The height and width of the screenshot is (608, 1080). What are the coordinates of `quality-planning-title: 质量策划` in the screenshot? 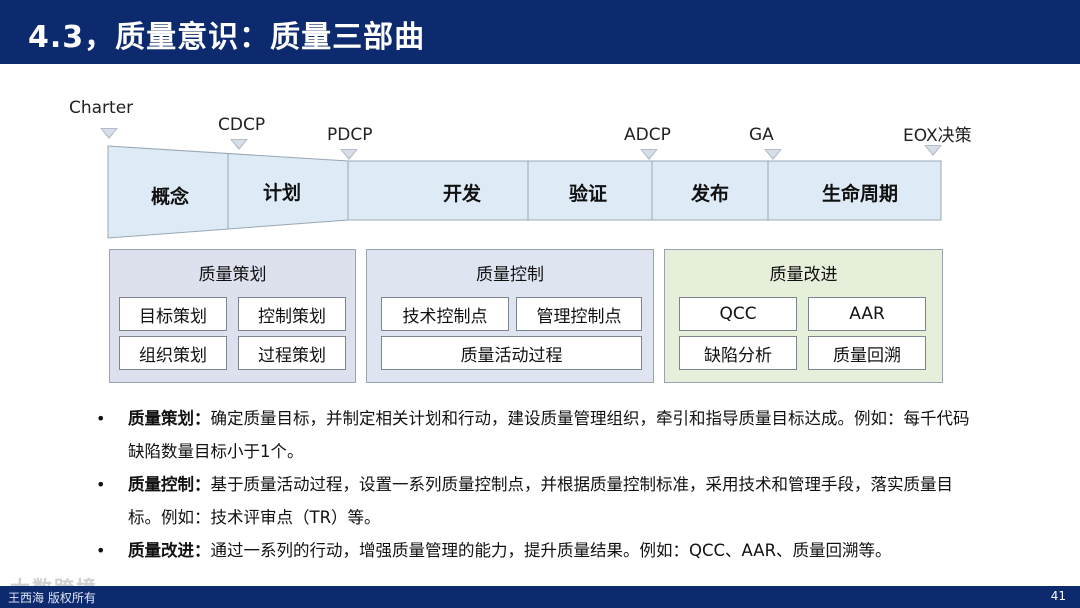 It's located at (232, 275).